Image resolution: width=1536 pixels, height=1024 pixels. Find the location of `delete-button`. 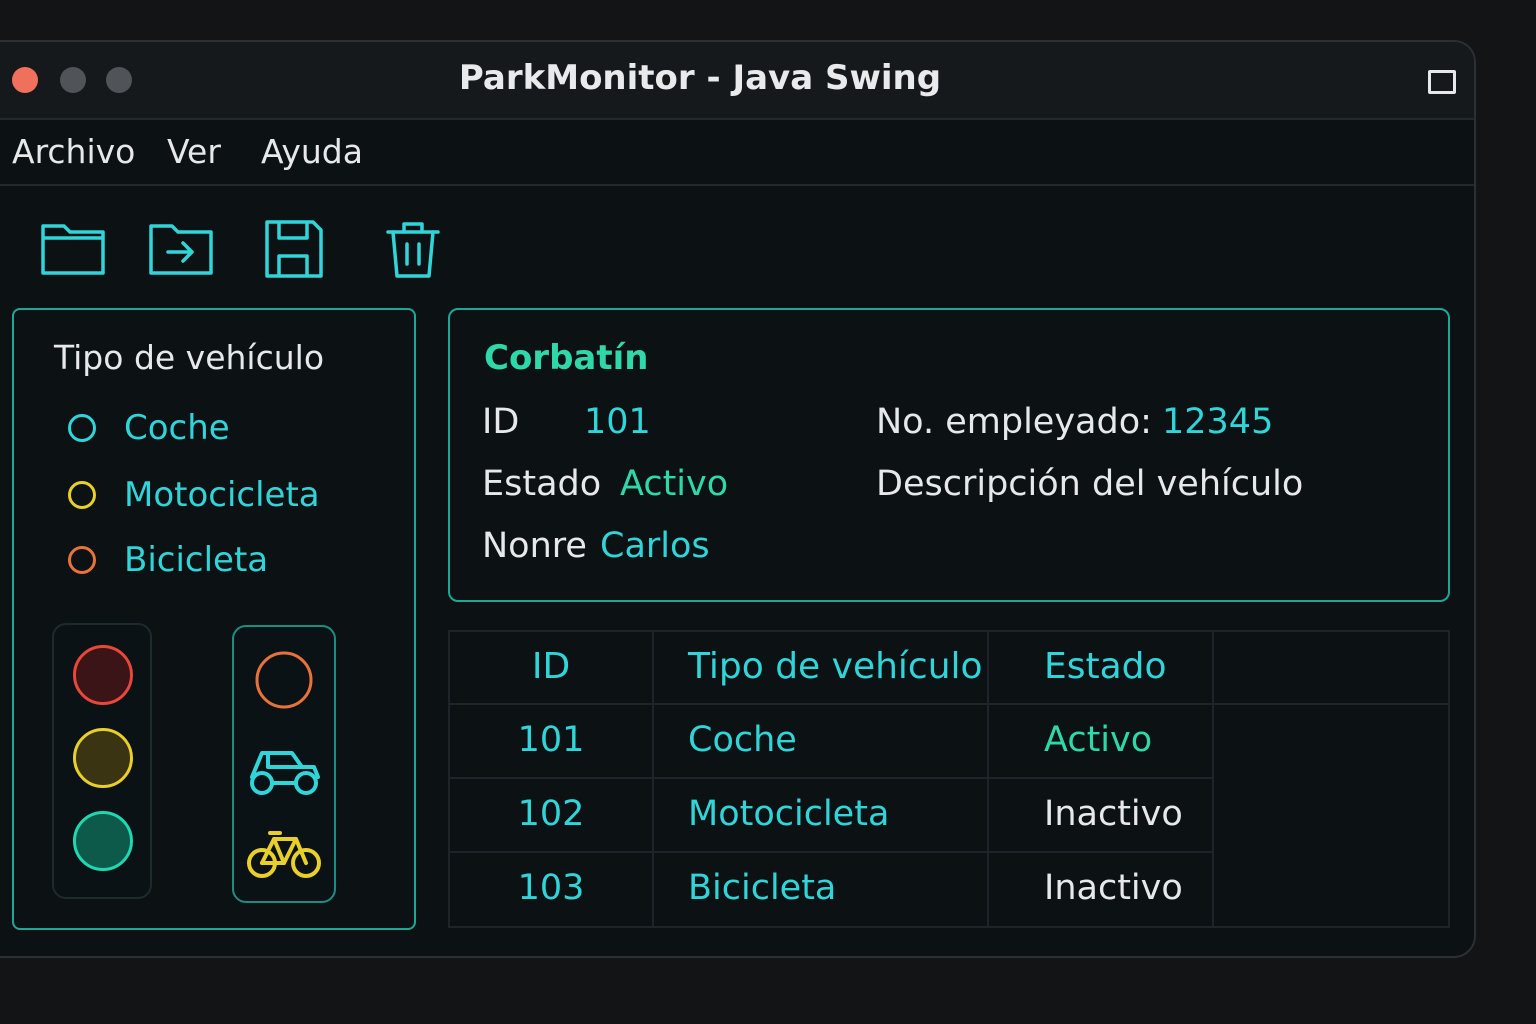

delete-button is located at coordinates (413, 249).